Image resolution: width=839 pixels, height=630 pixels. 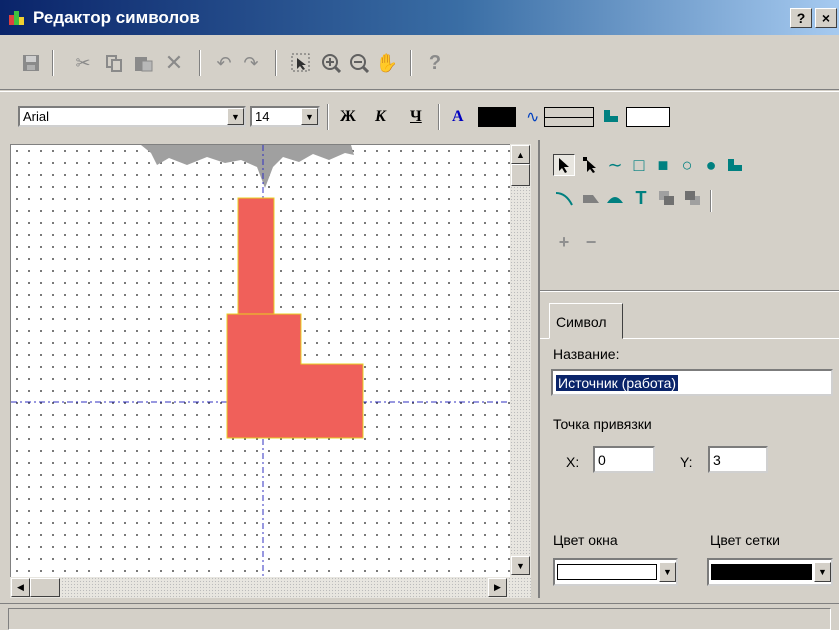 I want to click on x-label: X:, so click(x=573, y=462).